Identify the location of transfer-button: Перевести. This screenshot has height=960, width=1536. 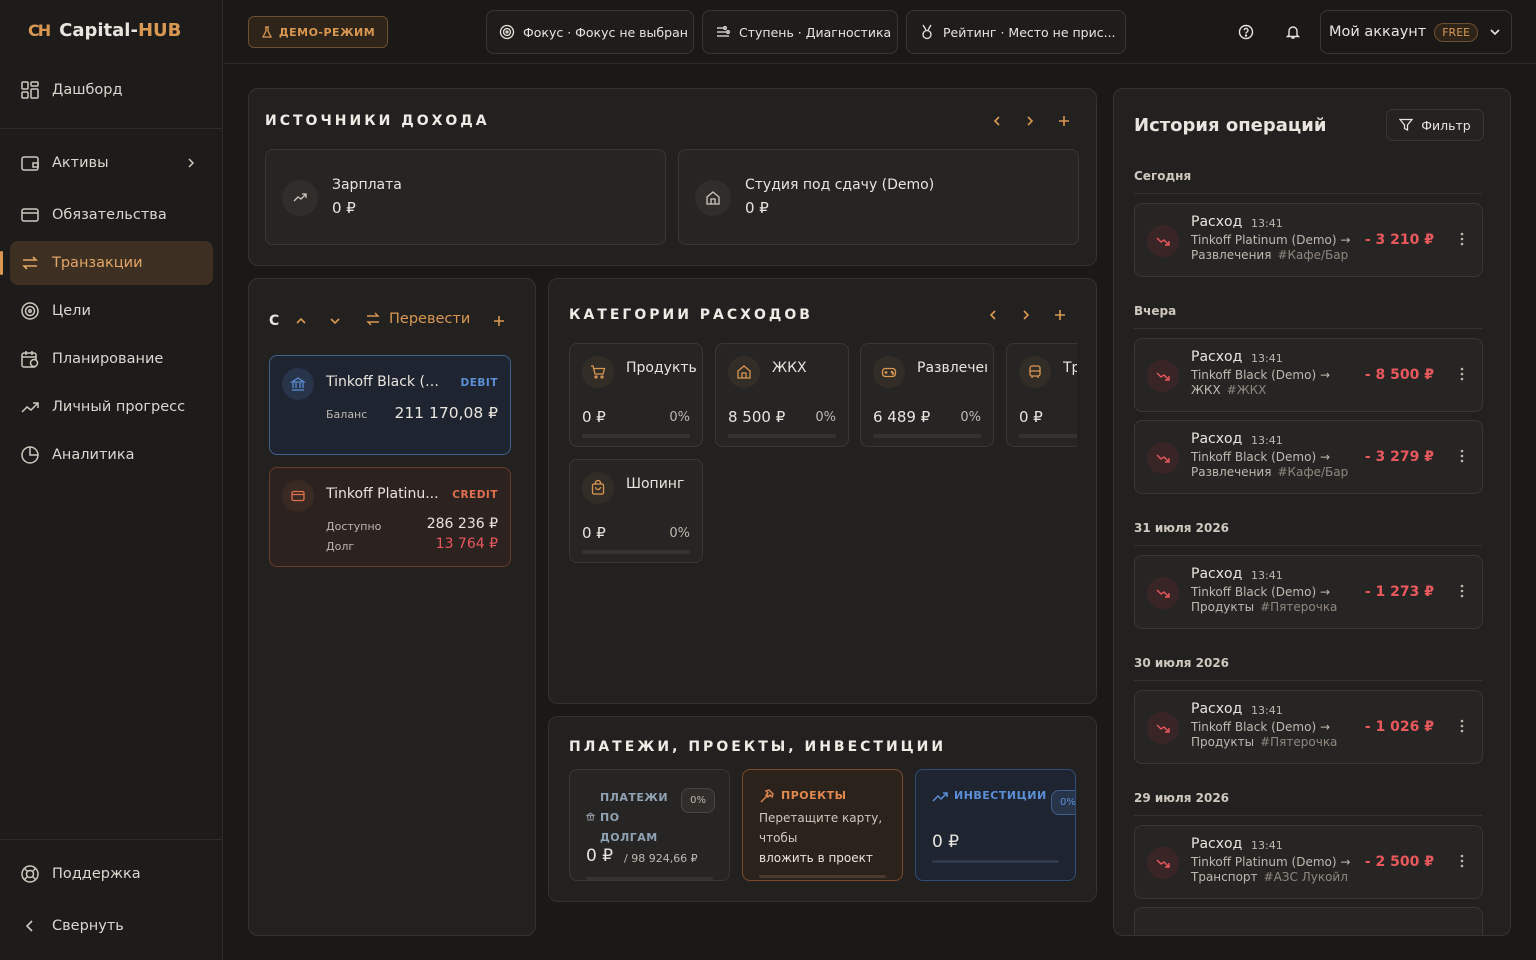
(417, 319).